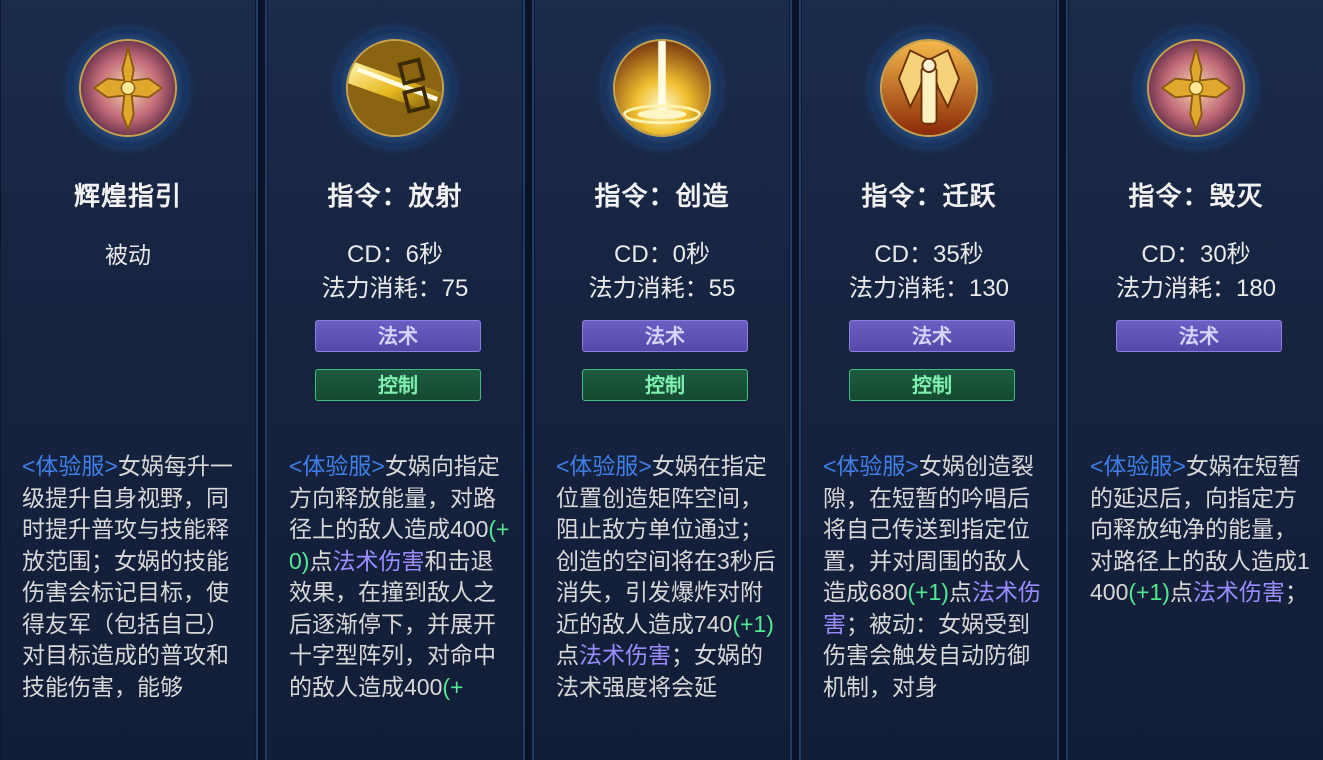 This screenshot has width=1323, height=760. I want to click on light-pillar-icon, so click(662, 88).